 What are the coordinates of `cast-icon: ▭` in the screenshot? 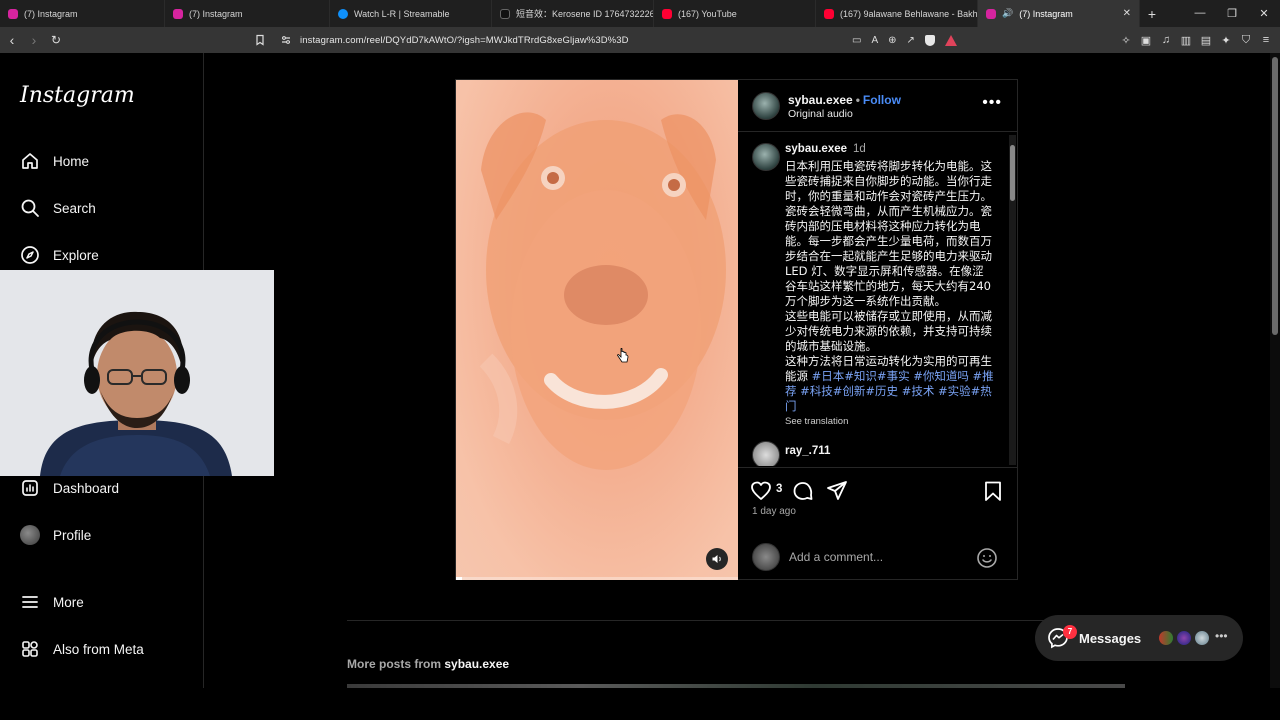 It's located at (856, 40).